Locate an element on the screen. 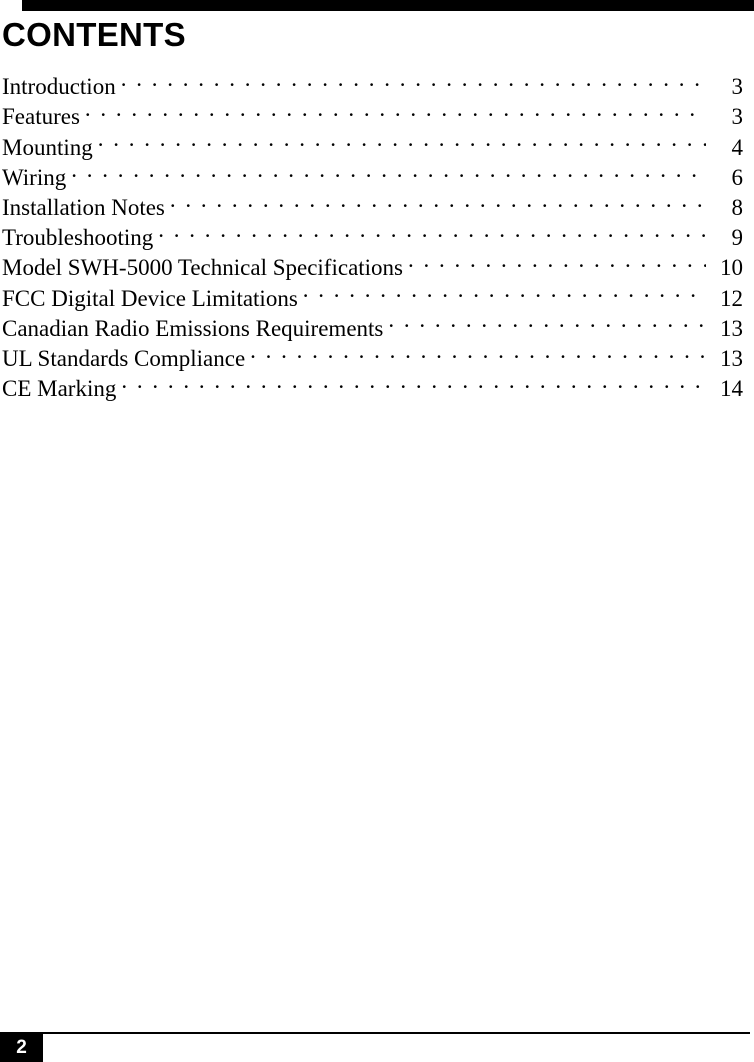 The height and width of the screenshot is (1062, 754). toc-entry: Installation Notes 8 is located at coordinates (372, 202).